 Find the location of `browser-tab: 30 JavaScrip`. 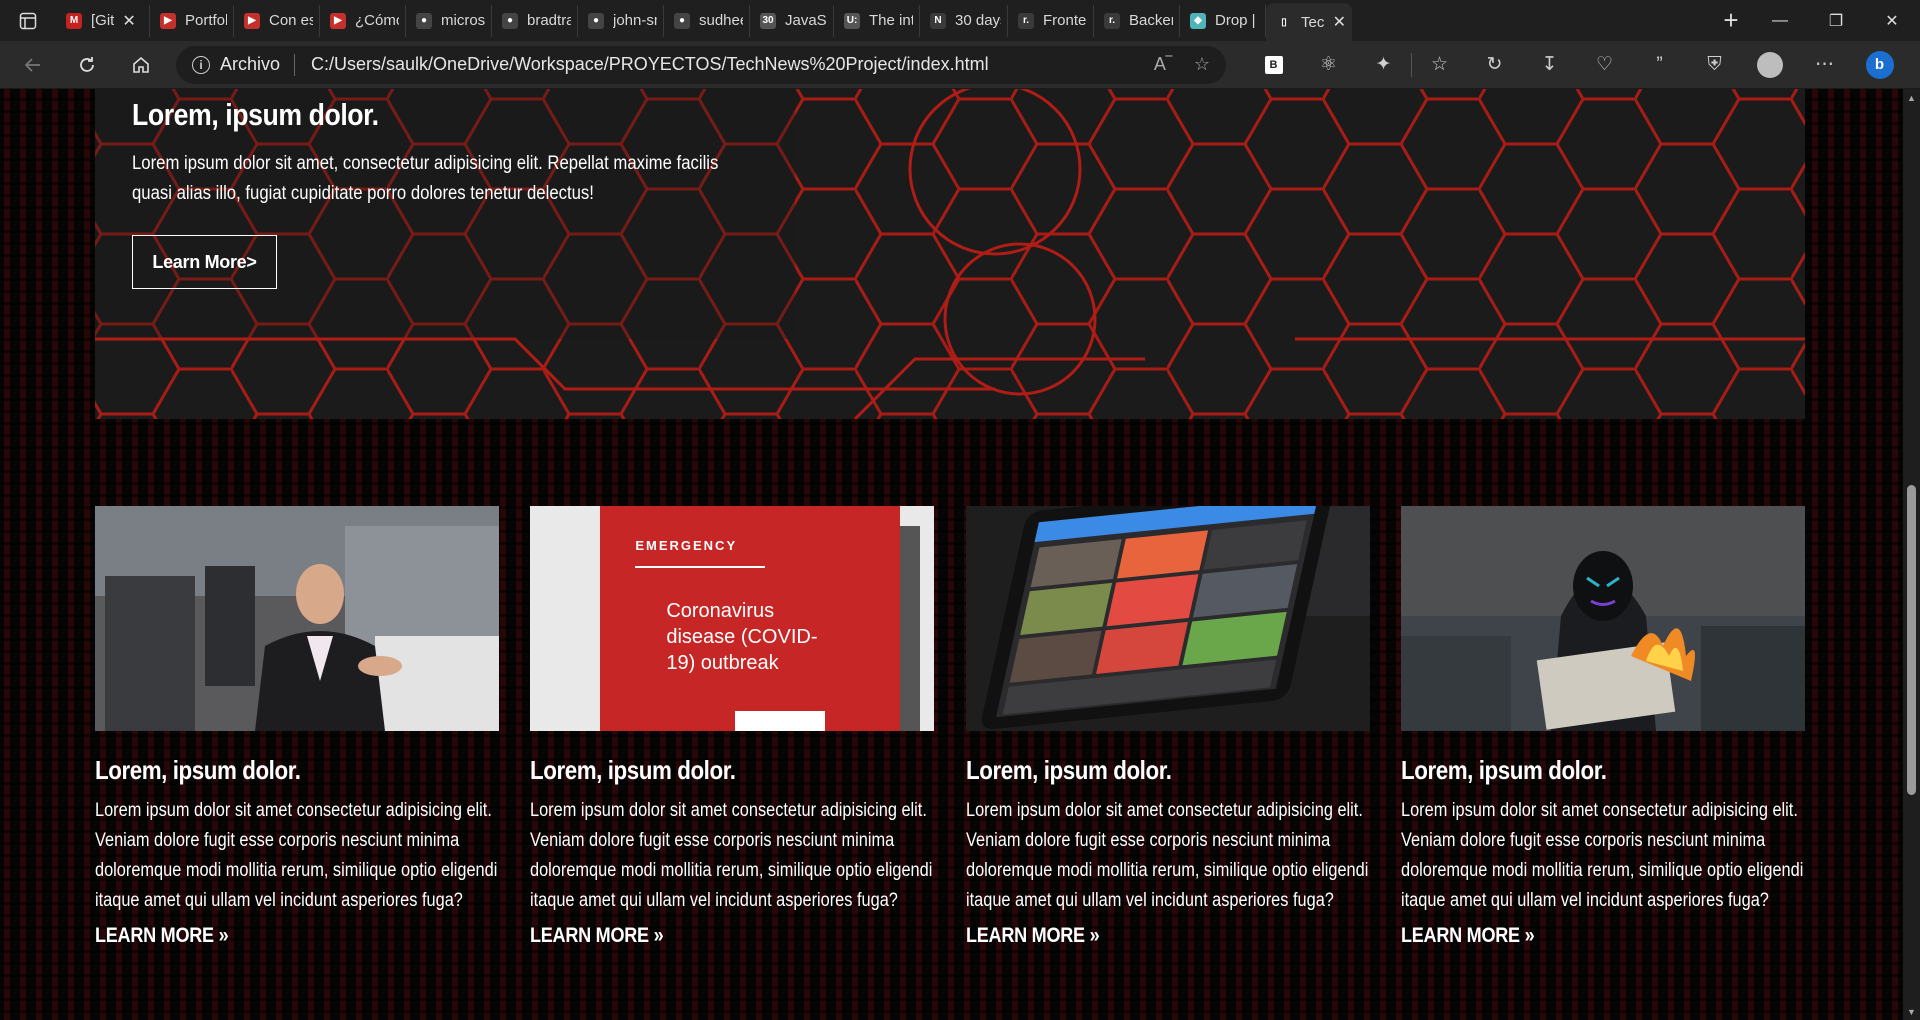

browser-tab: 30 JavaScrip is located at coordinates (792, 20).